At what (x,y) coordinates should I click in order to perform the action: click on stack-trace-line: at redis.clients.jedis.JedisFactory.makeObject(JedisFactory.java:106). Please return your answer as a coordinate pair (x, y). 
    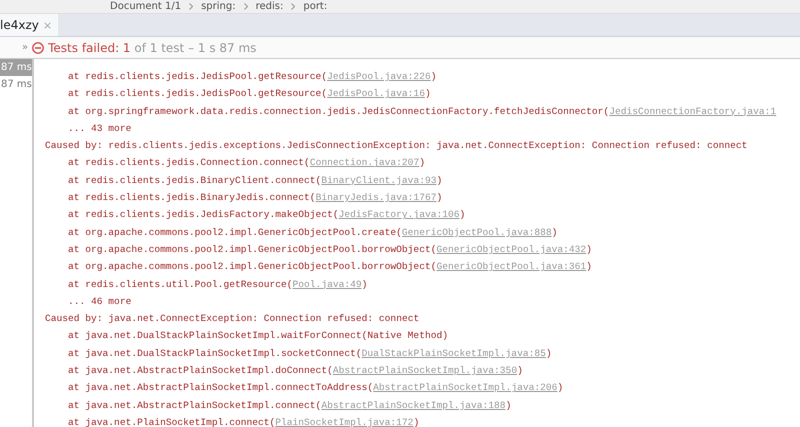
    Looking at the image, I should click on (266, 215).